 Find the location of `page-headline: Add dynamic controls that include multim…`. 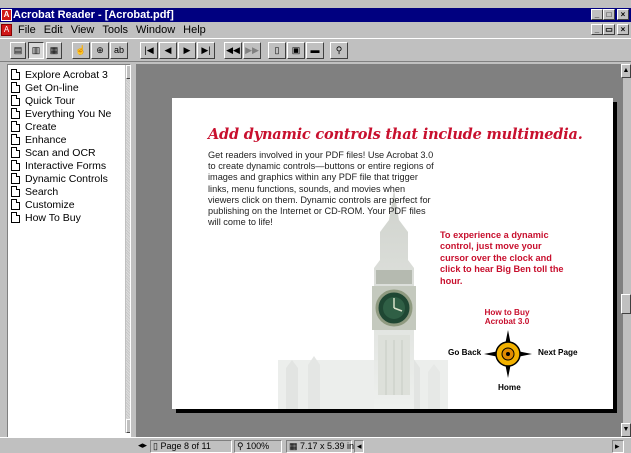

page-headline: Add dynamic controls that include multim… is located at coordinates (395, 134).